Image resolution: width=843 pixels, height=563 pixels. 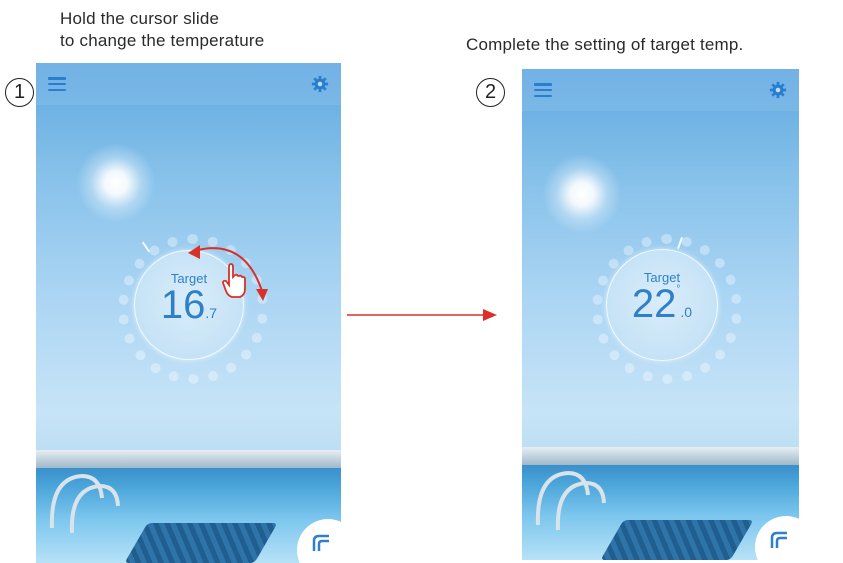 I want to click on step2-caption: Complete the setting of target temp., so click(x=605, y=44).